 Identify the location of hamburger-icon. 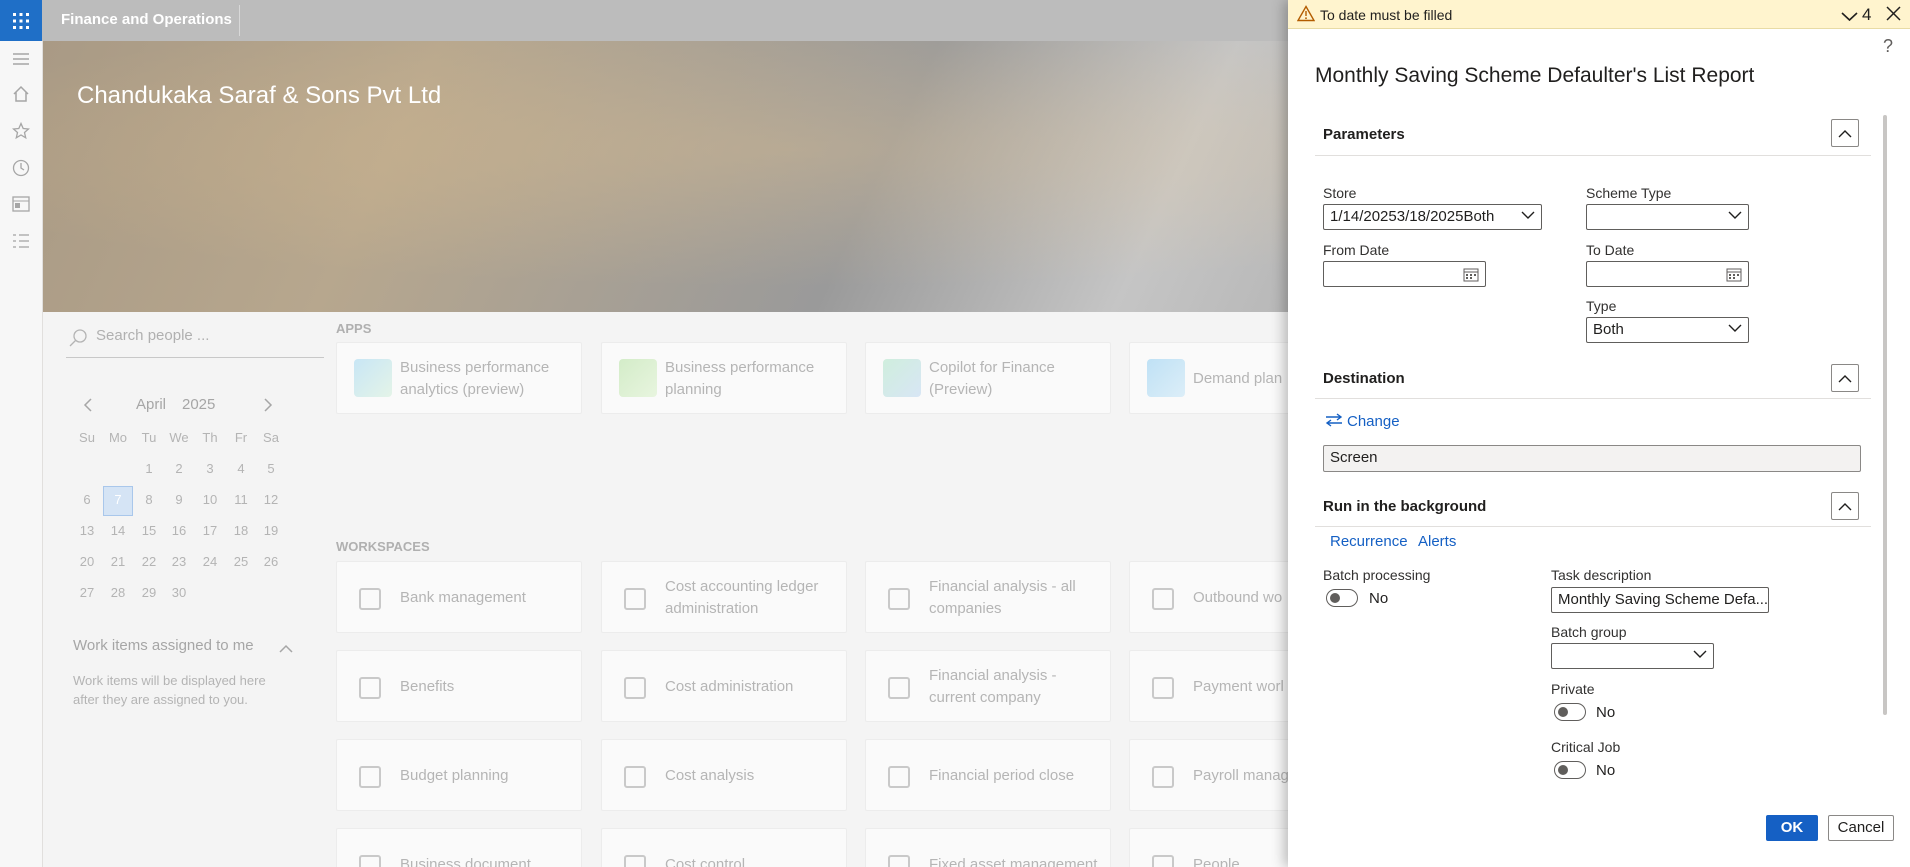
(21, 59).